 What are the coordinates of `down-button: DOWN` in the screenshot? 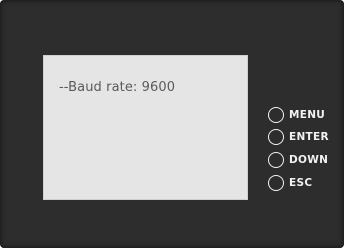 It's located at (298, 160).